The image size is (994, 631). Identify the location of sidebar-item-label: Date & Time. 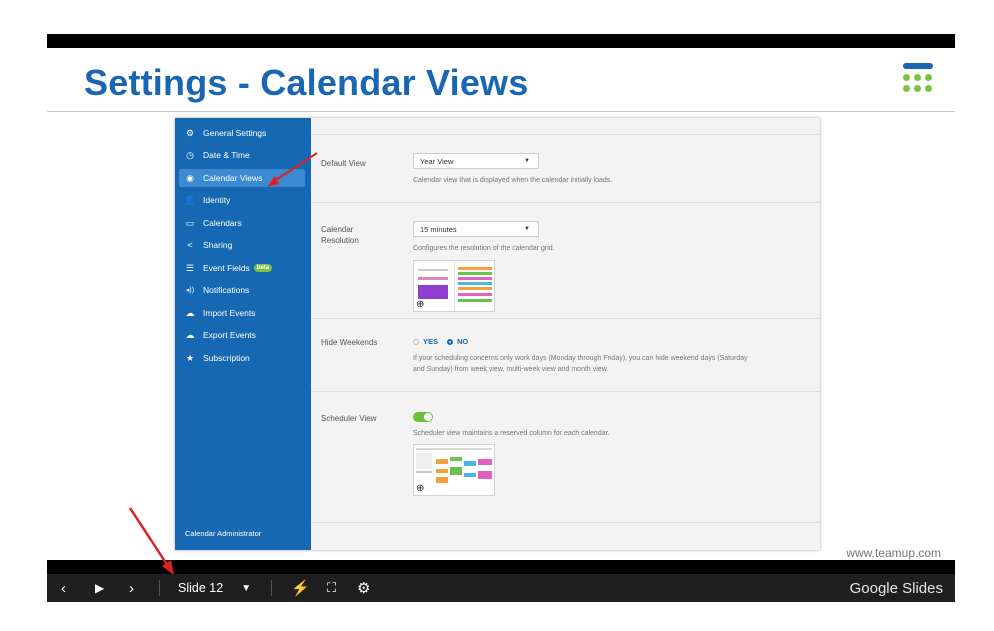
(226, 155).